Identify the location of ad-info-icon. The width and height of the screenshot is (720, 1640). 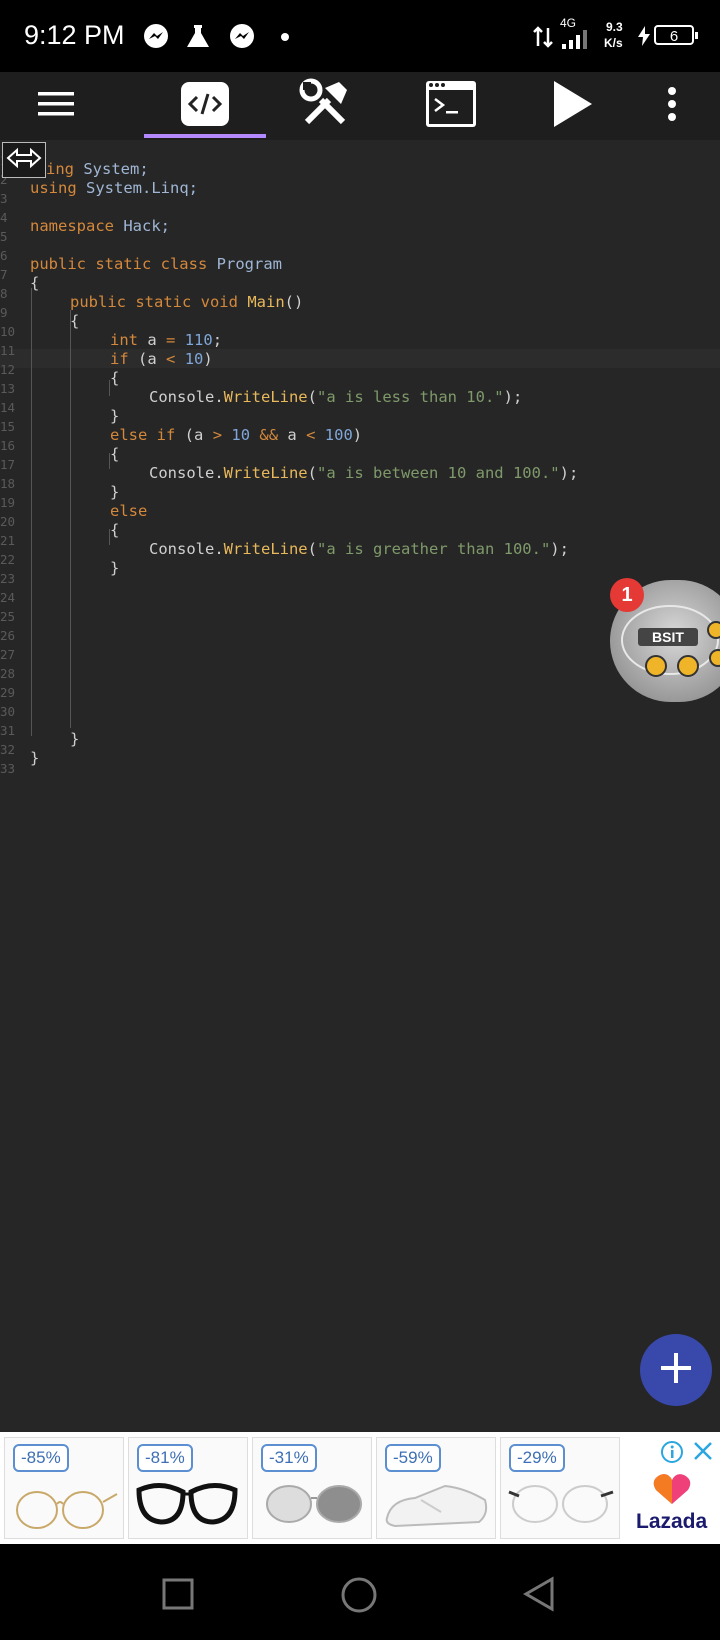
(672, 1454).